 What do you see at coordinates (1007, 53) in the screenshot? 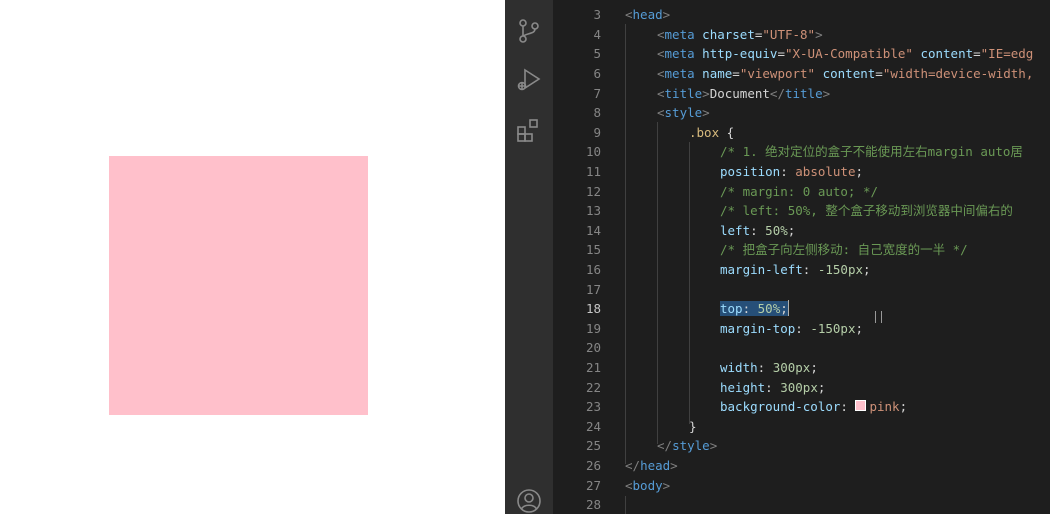
I see `token: "IE=edg` at bounding box center [1007, 53].